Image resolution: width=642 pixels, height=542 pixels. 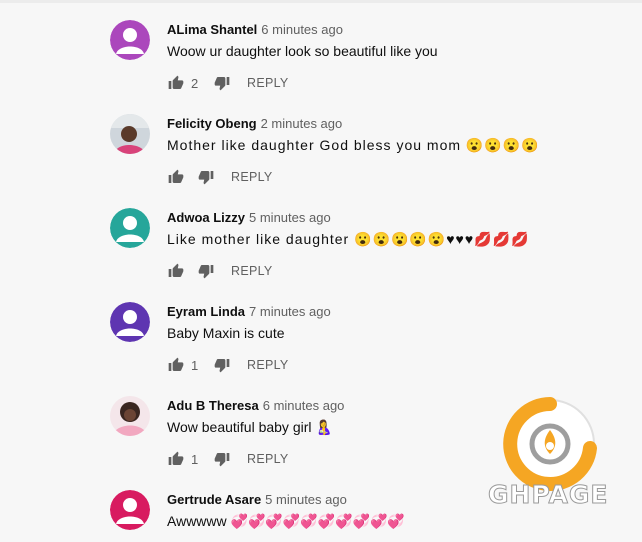 I want to click on comment-header: Adwoa Lizzy 5 minutes ago, so click(x=249, y=217).